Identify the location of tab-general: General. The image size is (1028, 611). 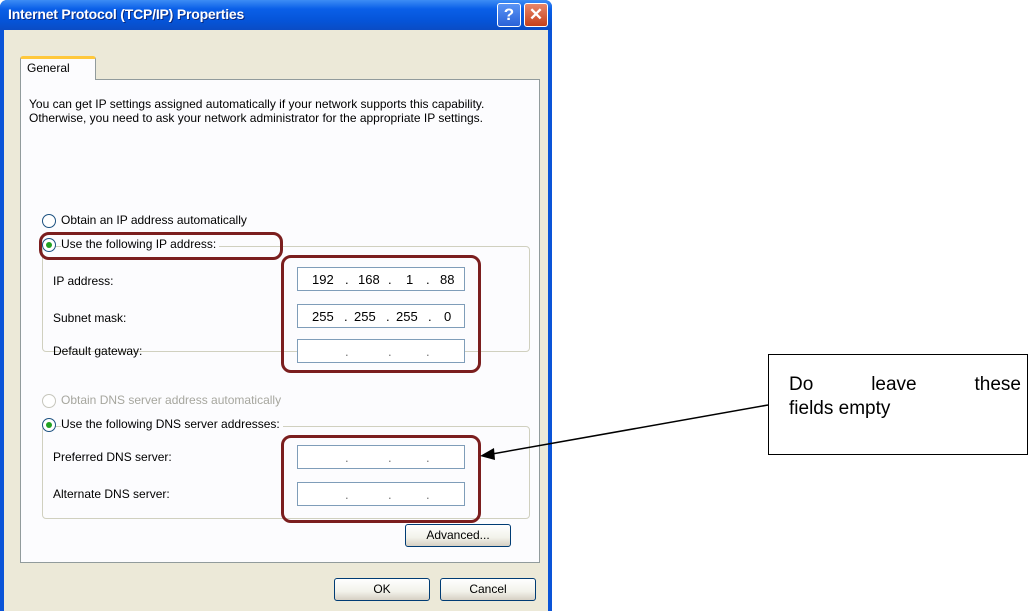
(58, 68).